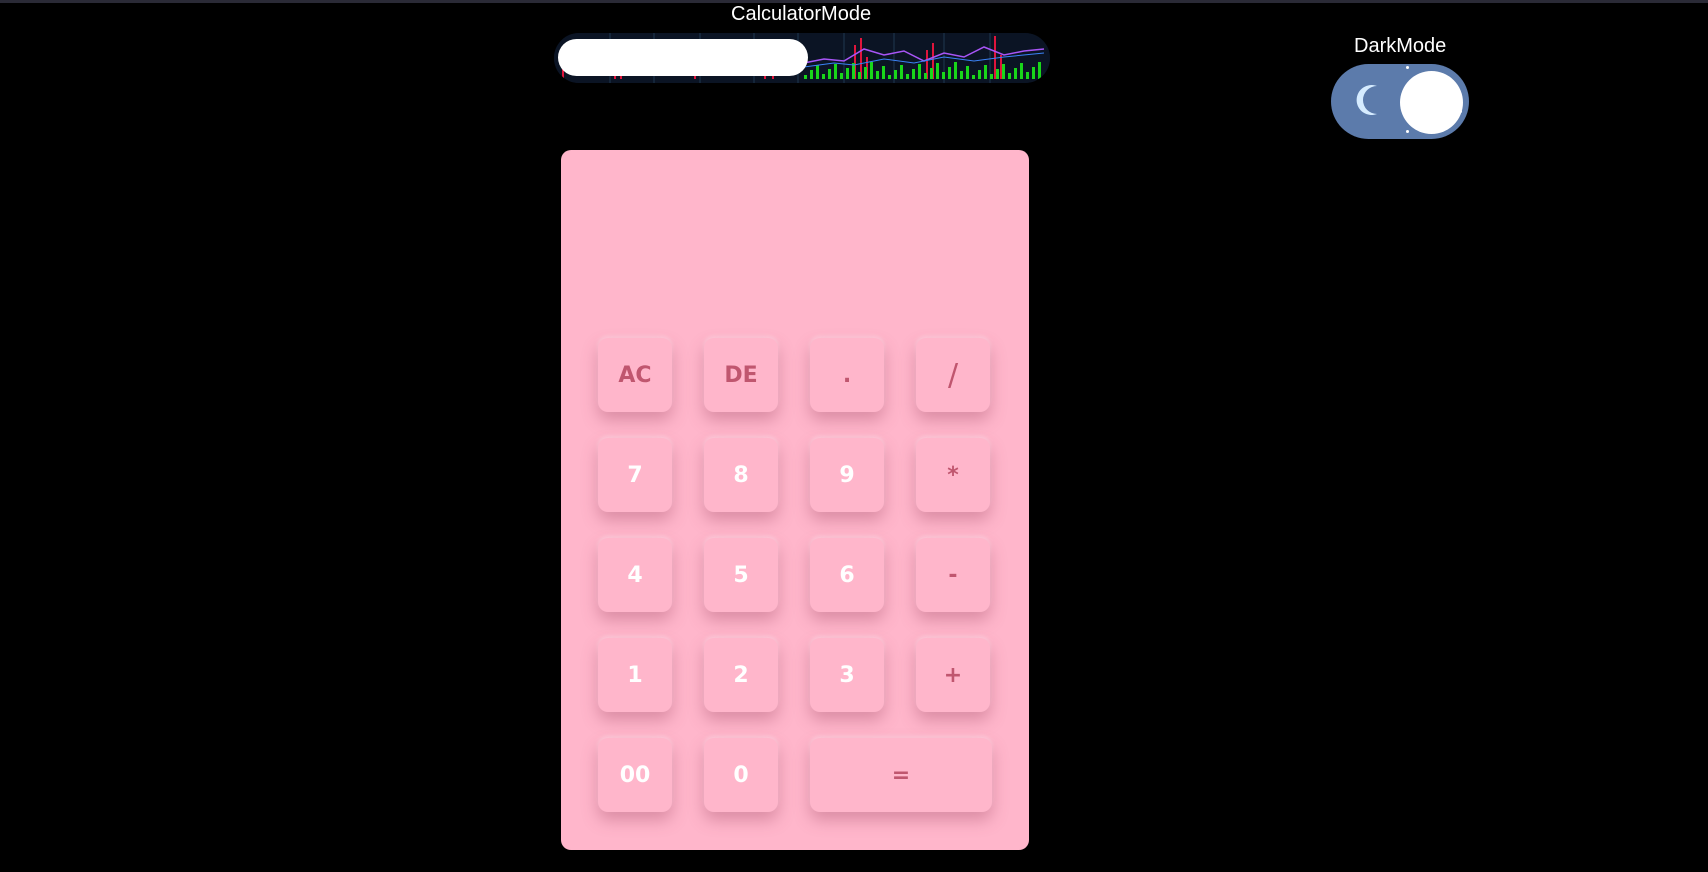 Image resolution: width=1708 pixels, height=872 pixels. I want to click on equals-button: =, so click(901, 775).